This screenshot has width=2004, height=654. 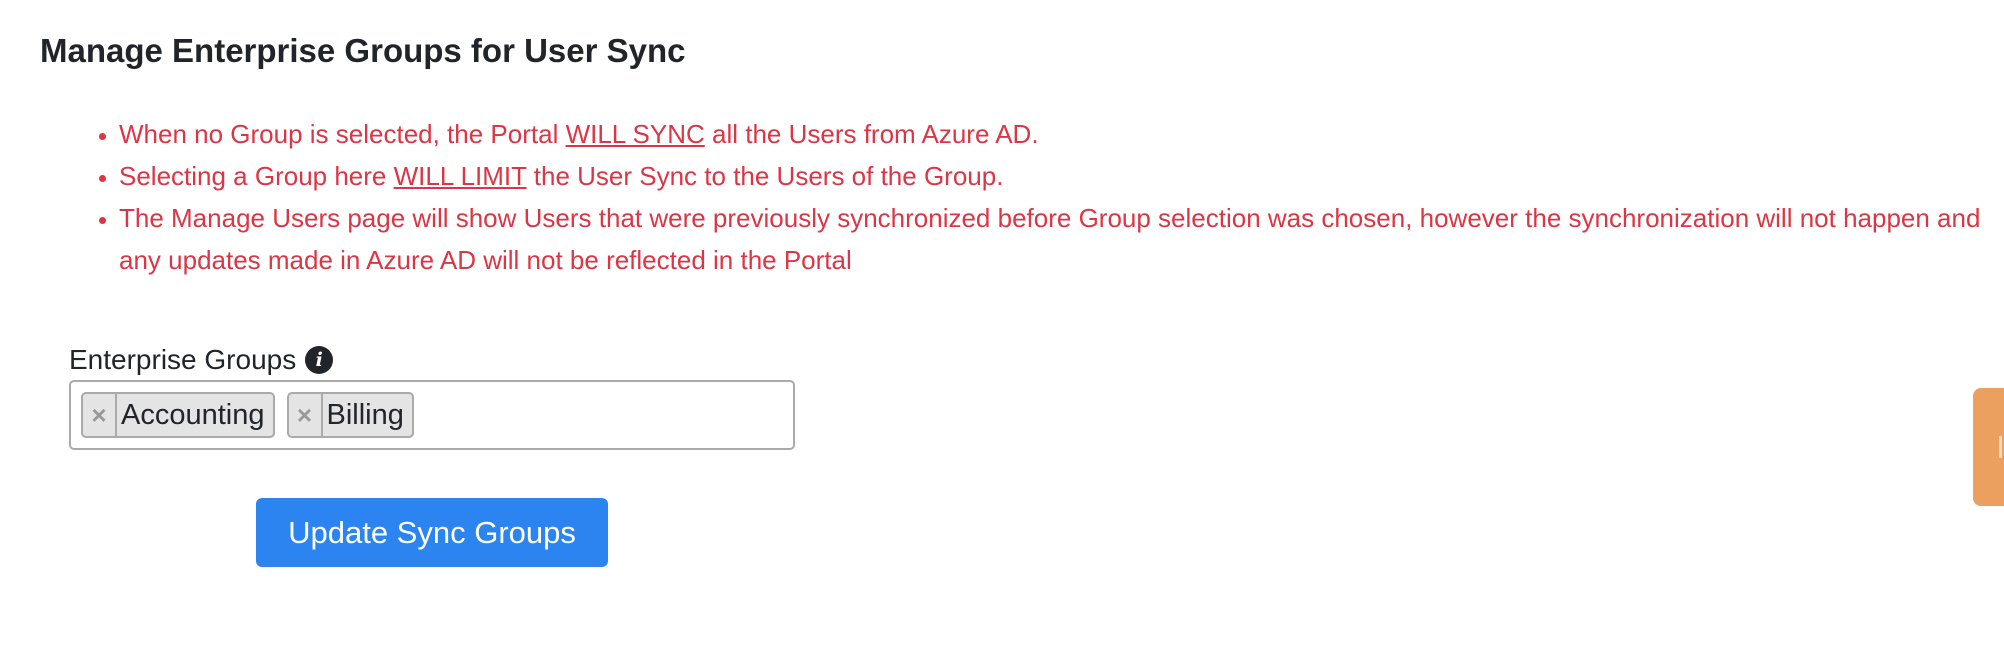 I want to click on side-tab-marker, so click(x=2000, y=447).